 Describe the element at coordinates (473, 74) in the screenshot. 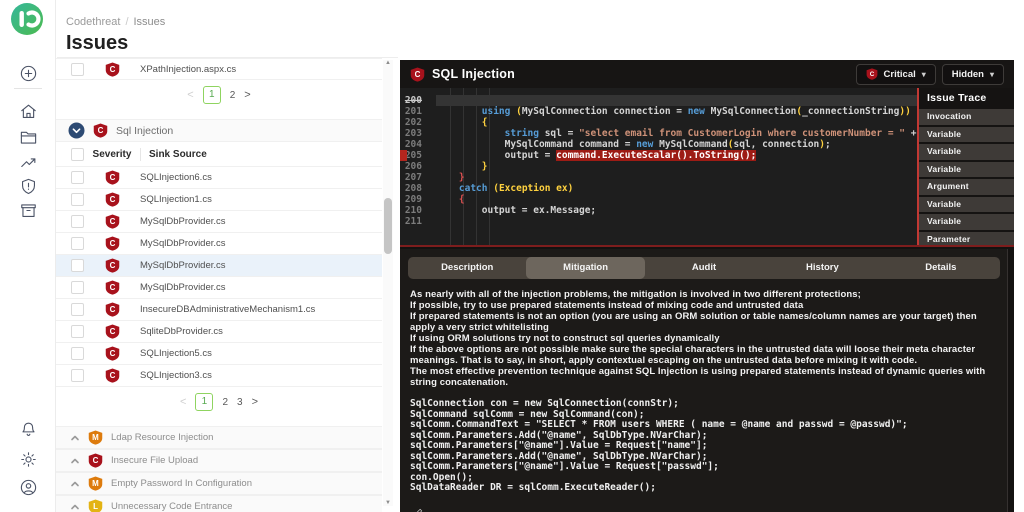

I see `issue-title: SQL Injection` at that location.